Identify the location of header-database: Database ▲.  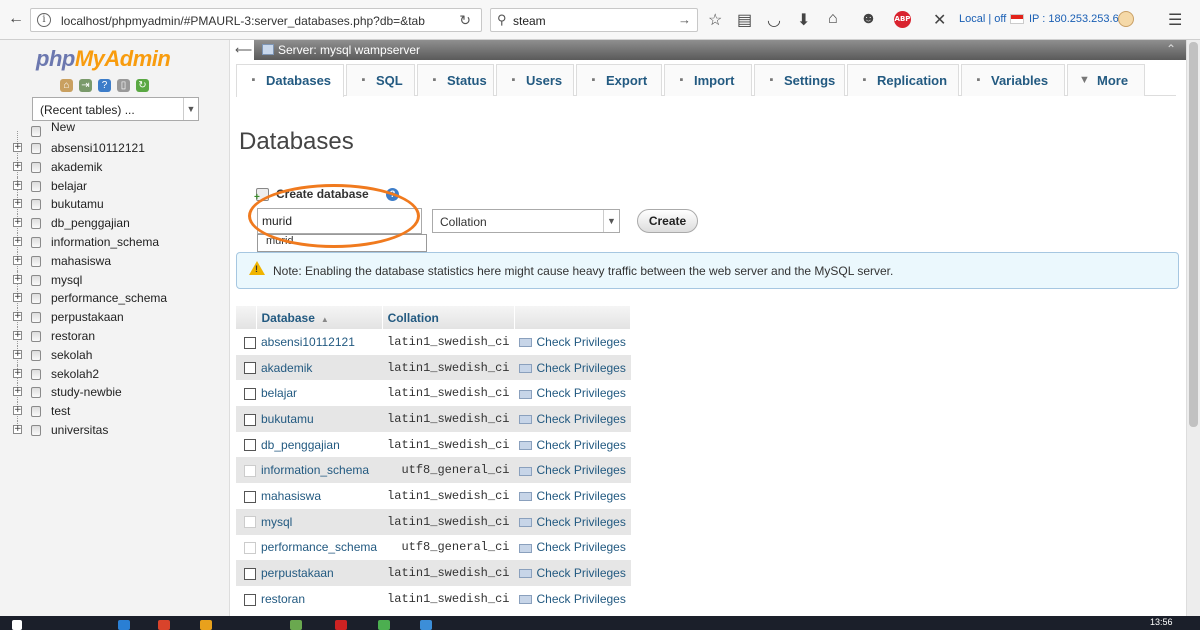
(319, 317).